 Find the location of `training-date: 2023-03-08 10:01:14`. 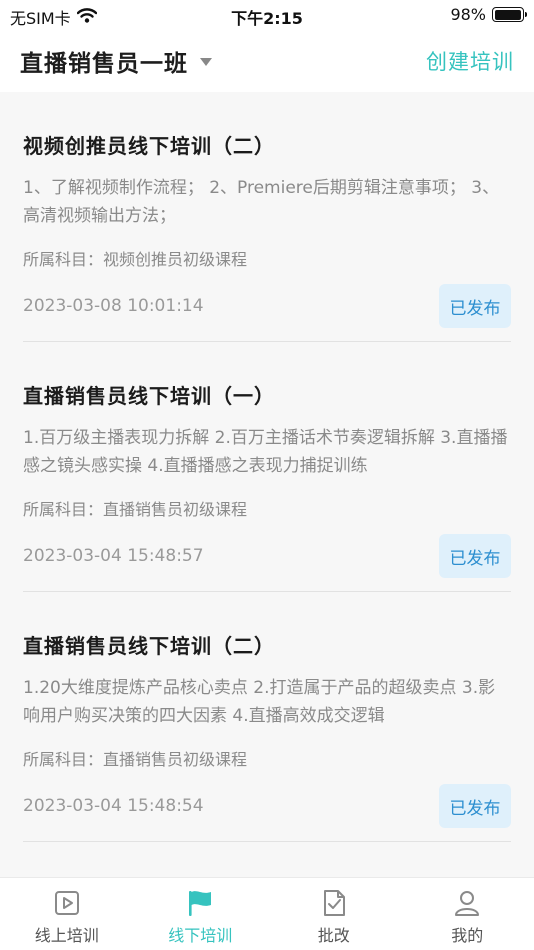

training-date: 2023-03-08 10:01:14 is located at coordinates (113, 306).